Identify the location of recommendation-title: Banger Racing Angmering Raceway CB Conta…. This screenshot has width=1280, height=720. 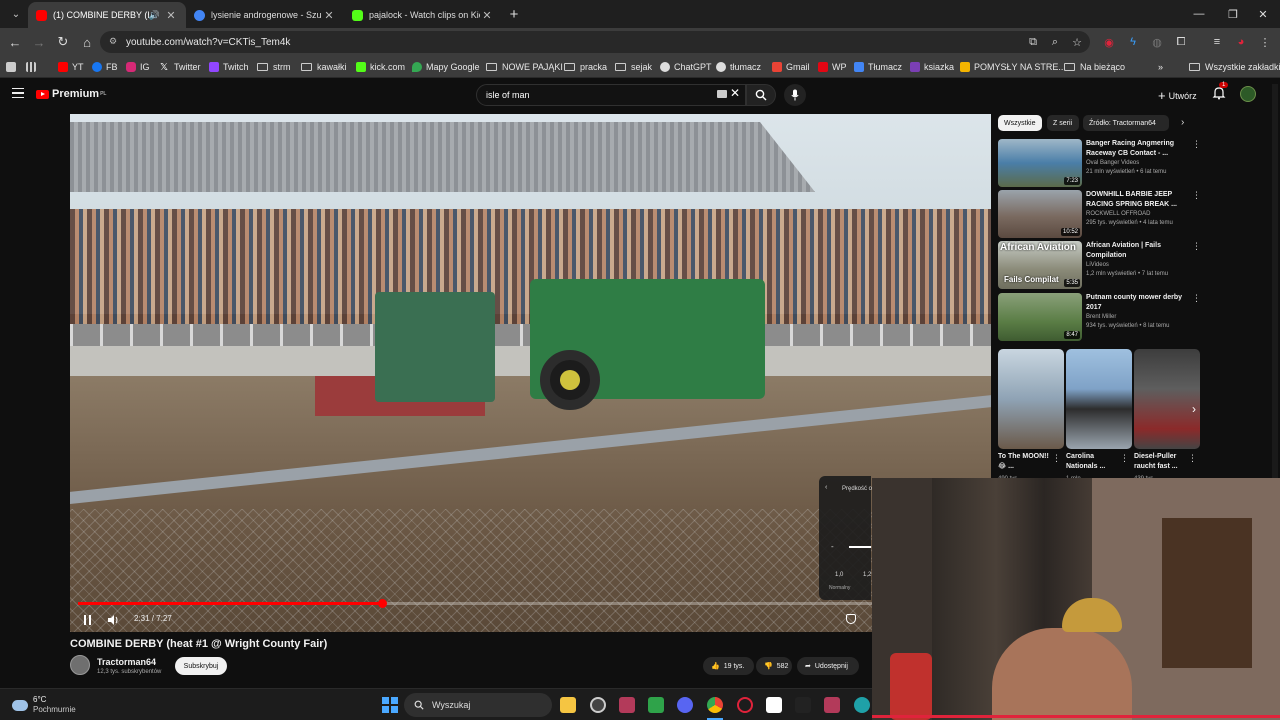
(1136, 149).